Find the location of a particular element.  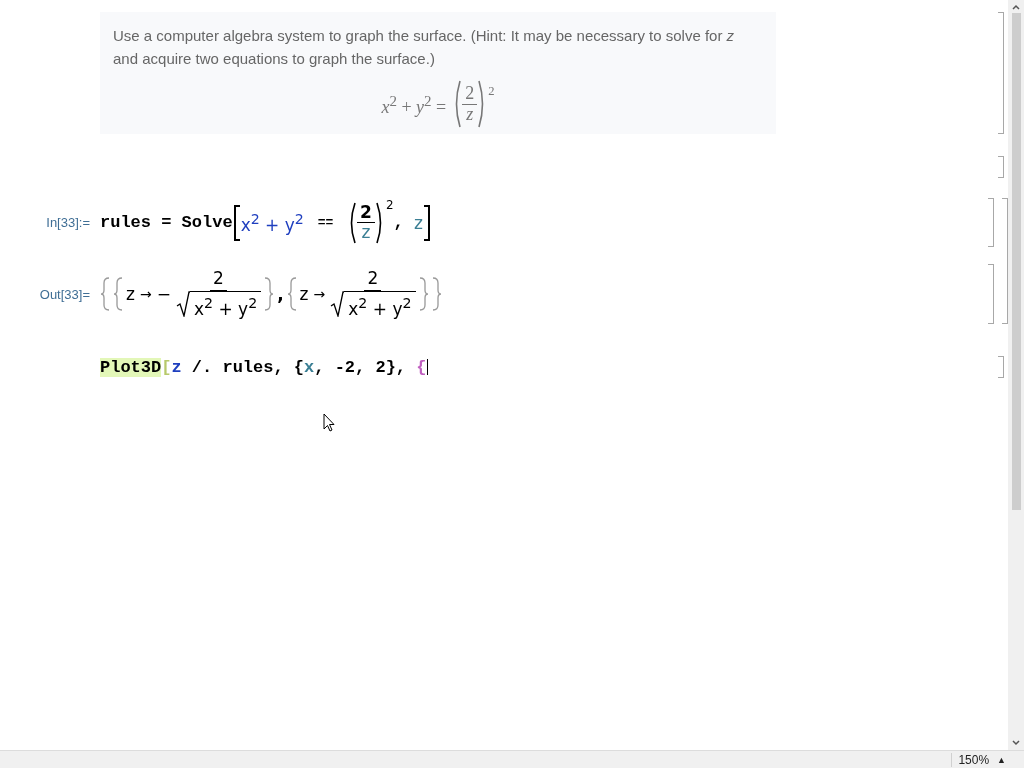

code-token: , -2, 2}, is located at coordinates (361, 367).